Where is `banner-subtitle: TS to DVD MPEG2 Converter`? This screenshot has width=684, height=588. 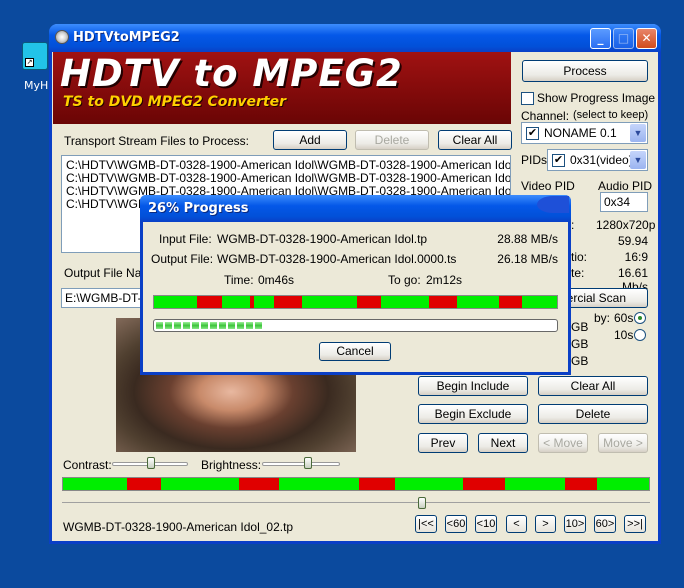 banner-subtitle: TS to DVD MPEG2 Converter is located at coordinates (174, 102).